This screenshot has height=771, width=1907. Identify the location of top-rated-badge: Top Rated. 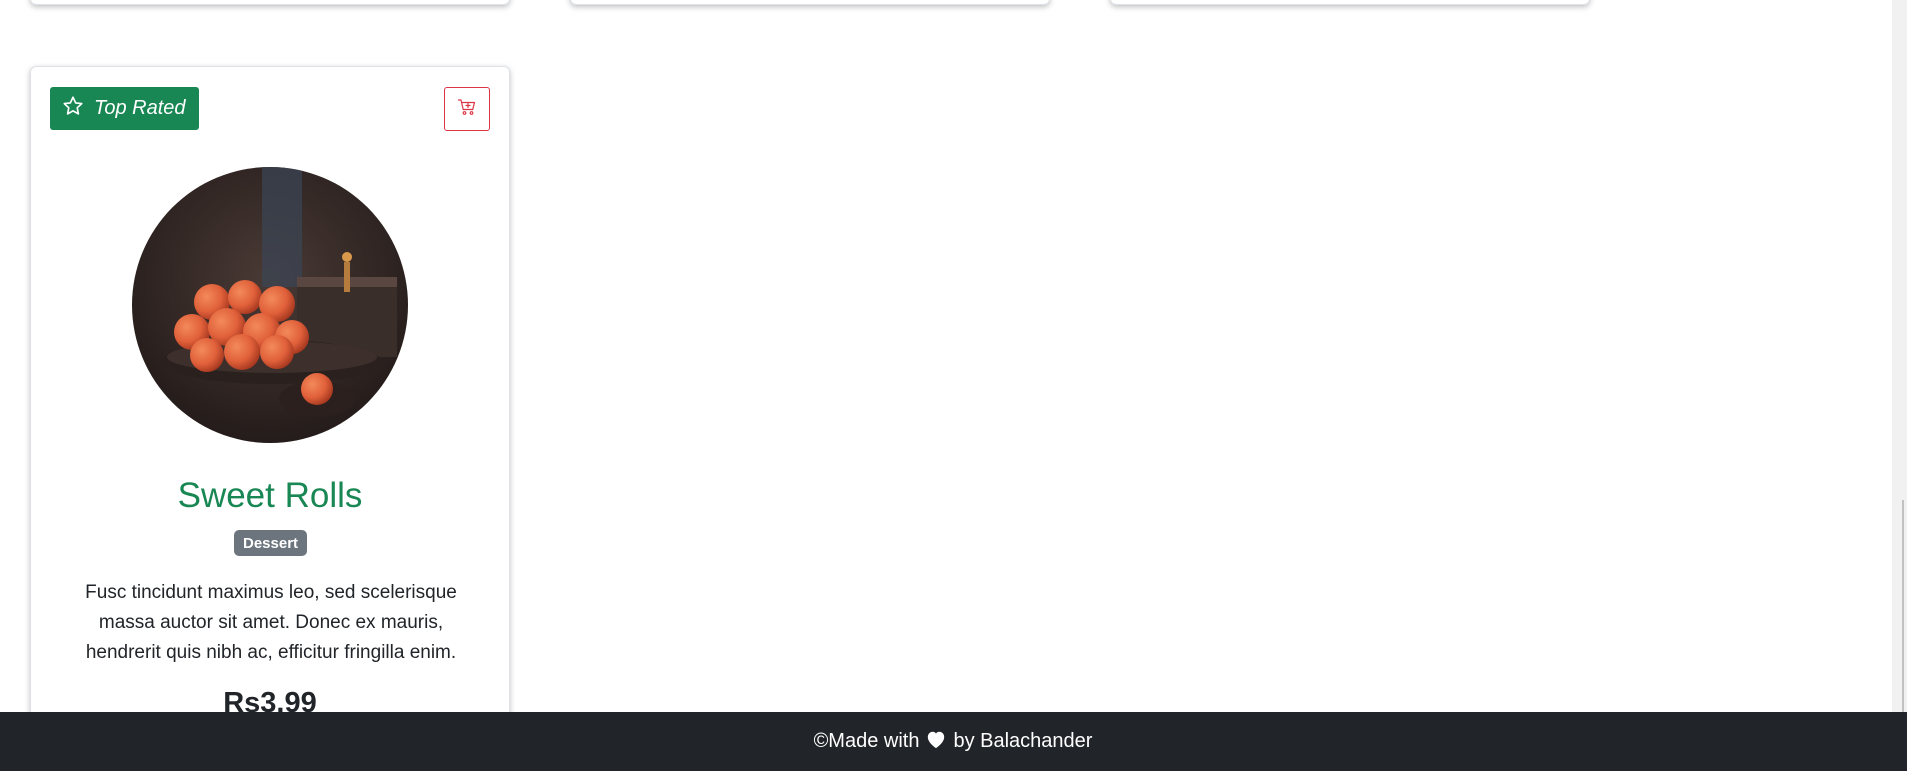
(124, 108).